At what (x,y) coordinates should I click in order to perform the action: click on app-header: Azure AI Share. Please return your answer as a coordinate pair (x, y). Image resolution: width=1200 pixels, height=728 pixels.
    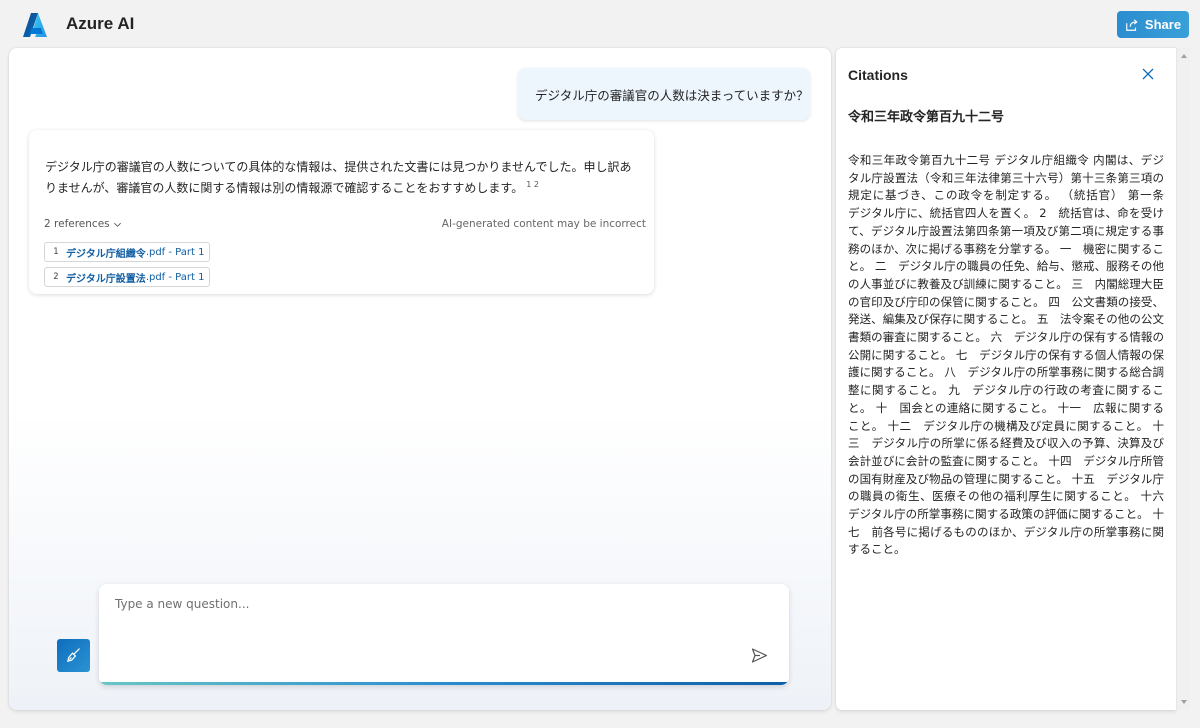
    Looking at the image, I should click on (600, 24).